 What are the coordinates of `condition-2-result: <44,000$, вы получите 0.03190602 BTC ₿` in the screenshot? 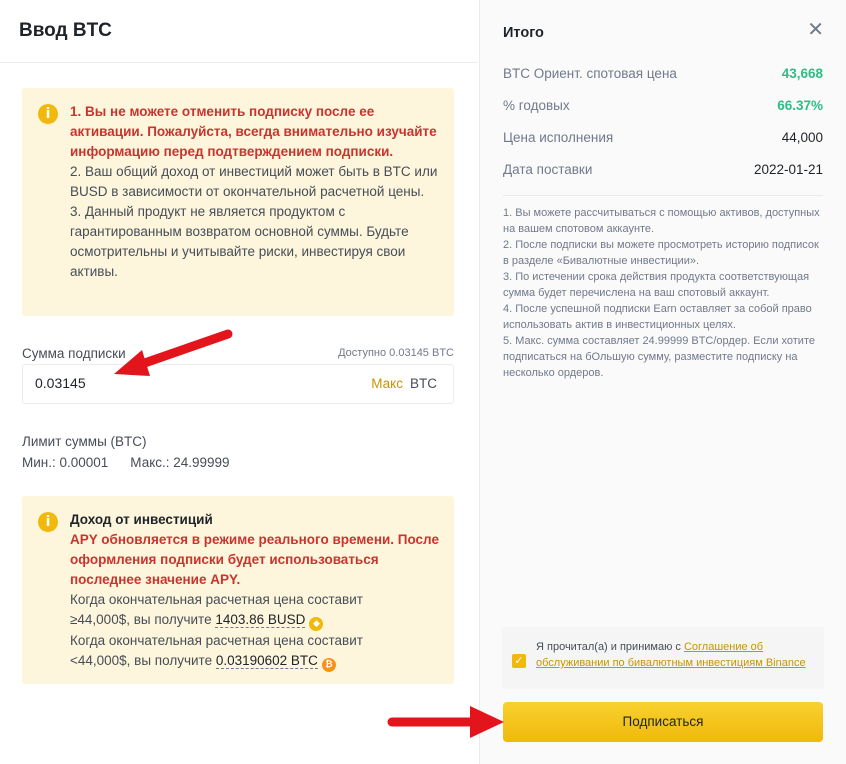 It's located at (259, 661).